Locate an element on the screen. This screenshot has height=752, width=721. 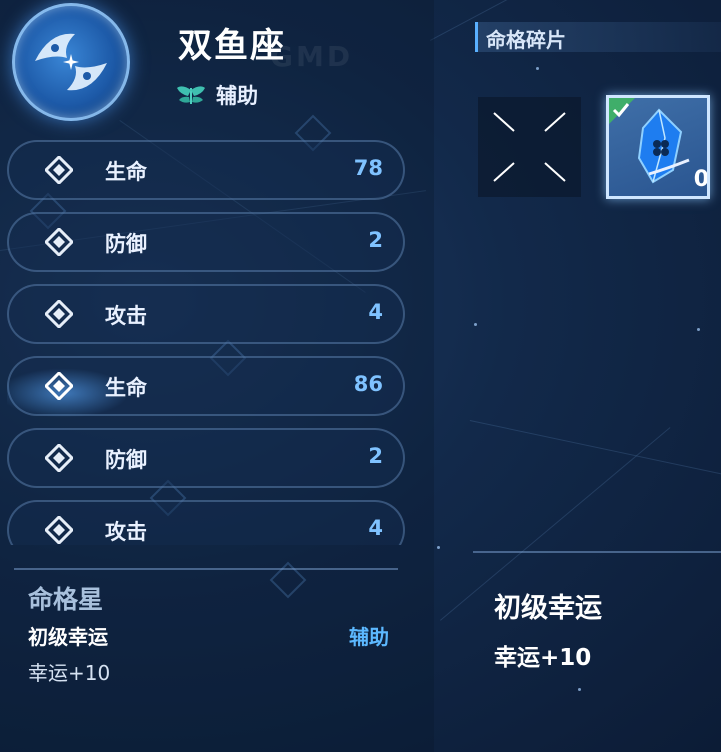
pisces-emblem-icon is located at coordinates (71, 62).